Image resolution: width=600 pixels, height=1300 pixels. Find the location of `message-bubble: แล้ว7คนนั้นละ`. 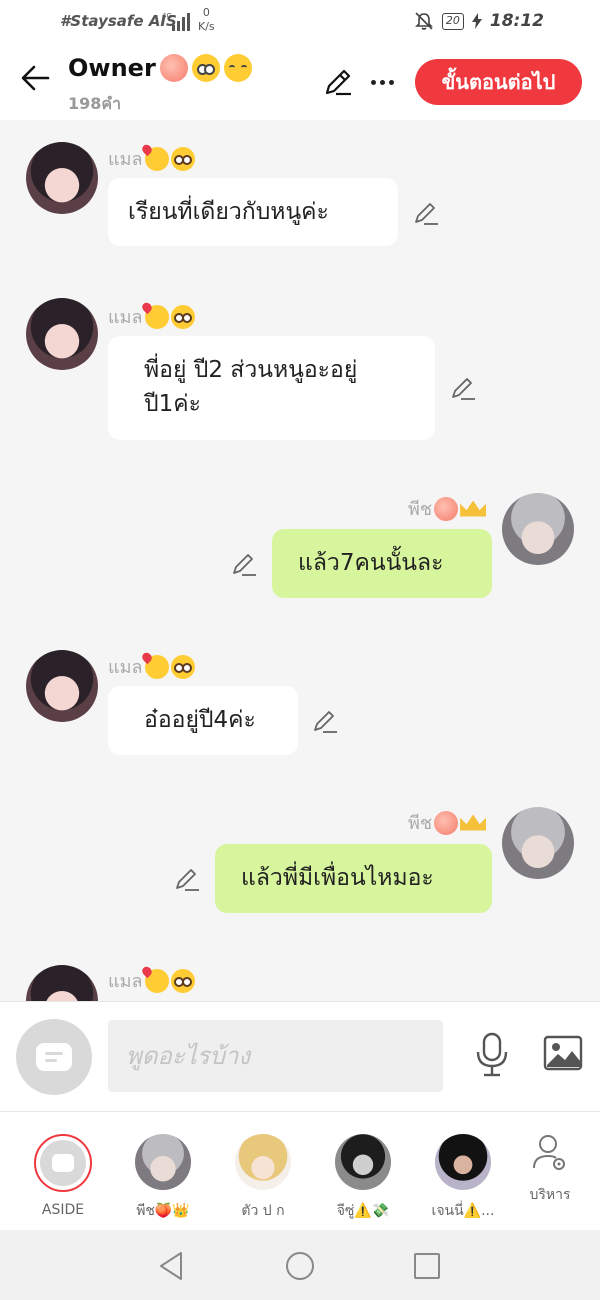

message-bubble: แล้ว7คนนั้นละ is located at coordinates (382, 563).